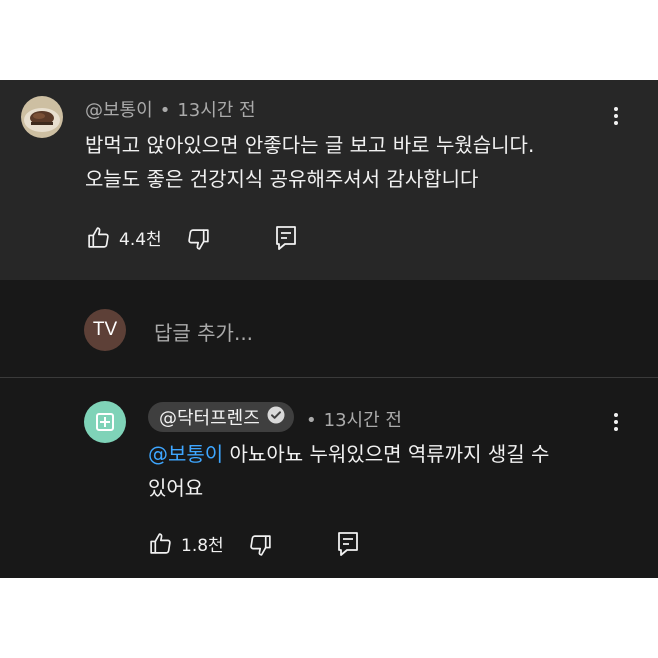 Image resolution: width=658 pixels, height=658 pixels. Describe the element at coordinates (209, 418) in the screenshot. I see `reply-author: @닥터프렌즈` at that location.